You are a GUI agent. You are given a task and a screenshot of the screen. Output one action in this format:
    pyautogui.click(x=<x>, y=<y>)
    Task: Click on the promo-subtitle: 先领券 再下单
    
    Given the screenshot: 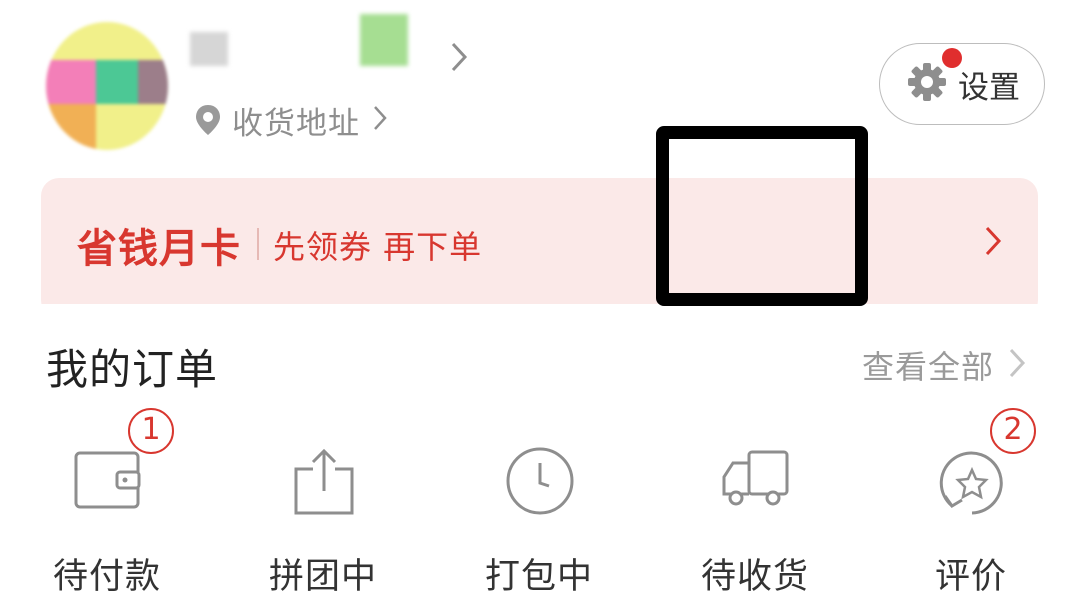 What is the action you would take?
    pyautogui.click(x=378, y=247)
    